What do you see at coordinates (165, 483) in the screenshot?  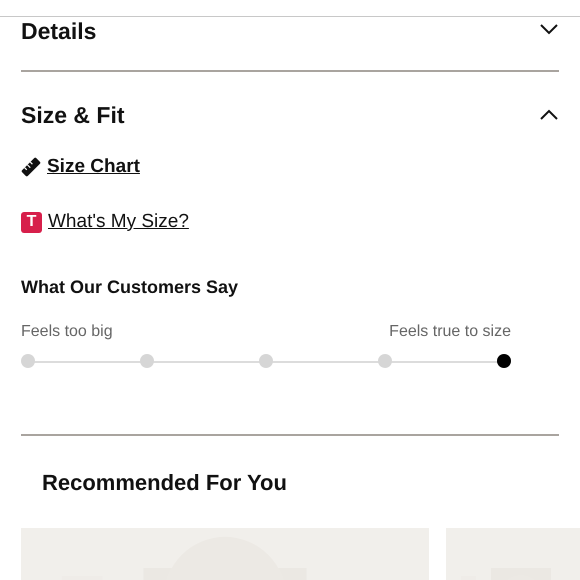 I see `section-heading: Recommended For You` at bounding box center [165, 483].